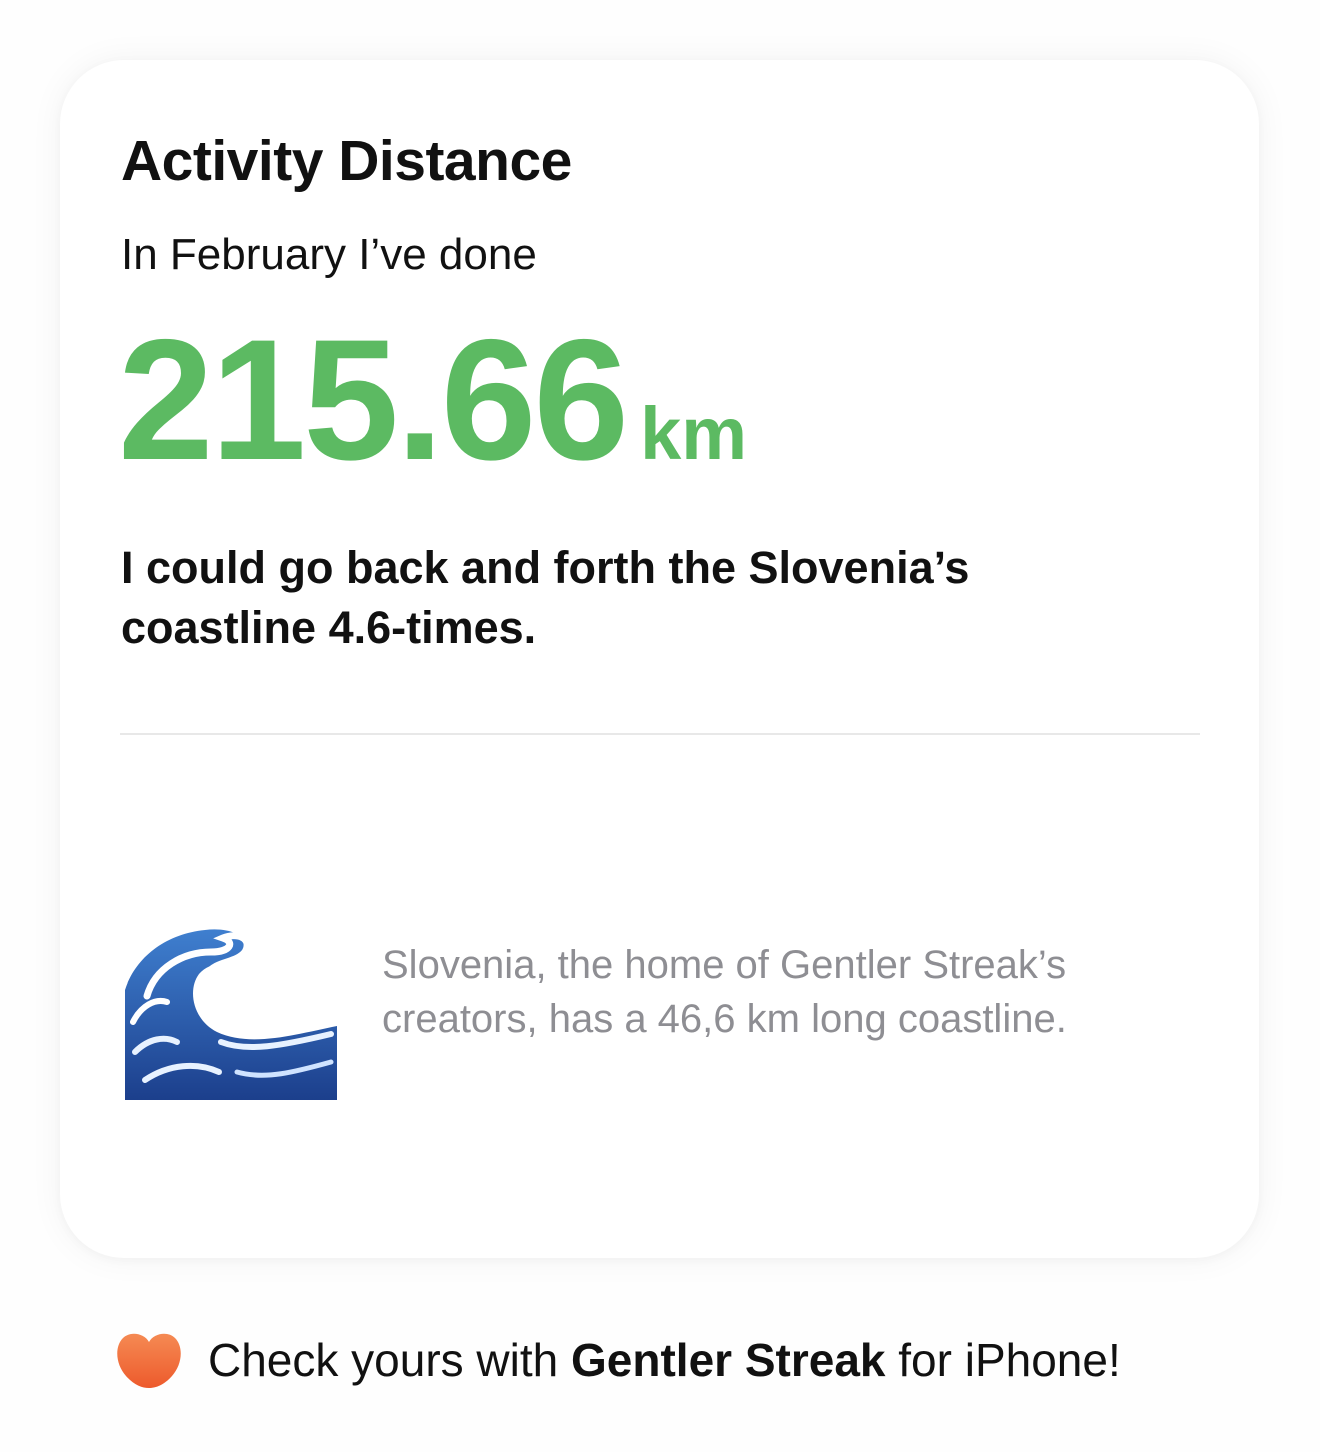 The width and height of the screenshot is (1320, 1452). I want to click on divider, so click(660, 734).